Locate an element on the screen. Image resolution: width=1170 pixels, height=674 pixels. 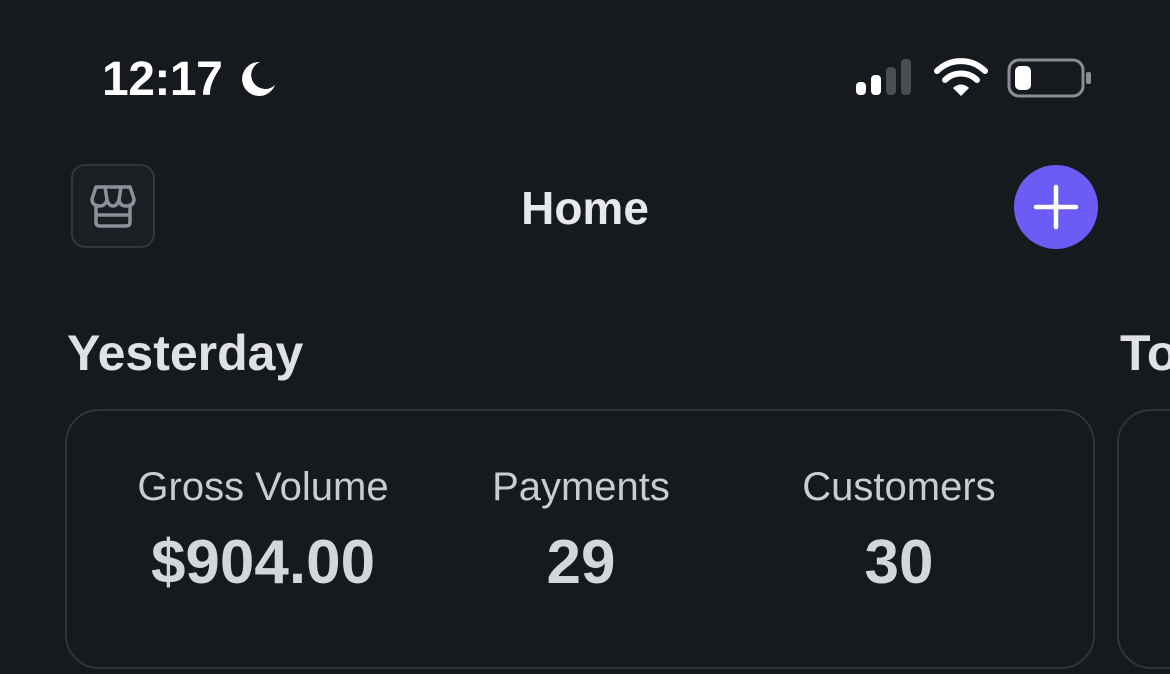
stat-value: 30 is located at coordinates (899, 562).